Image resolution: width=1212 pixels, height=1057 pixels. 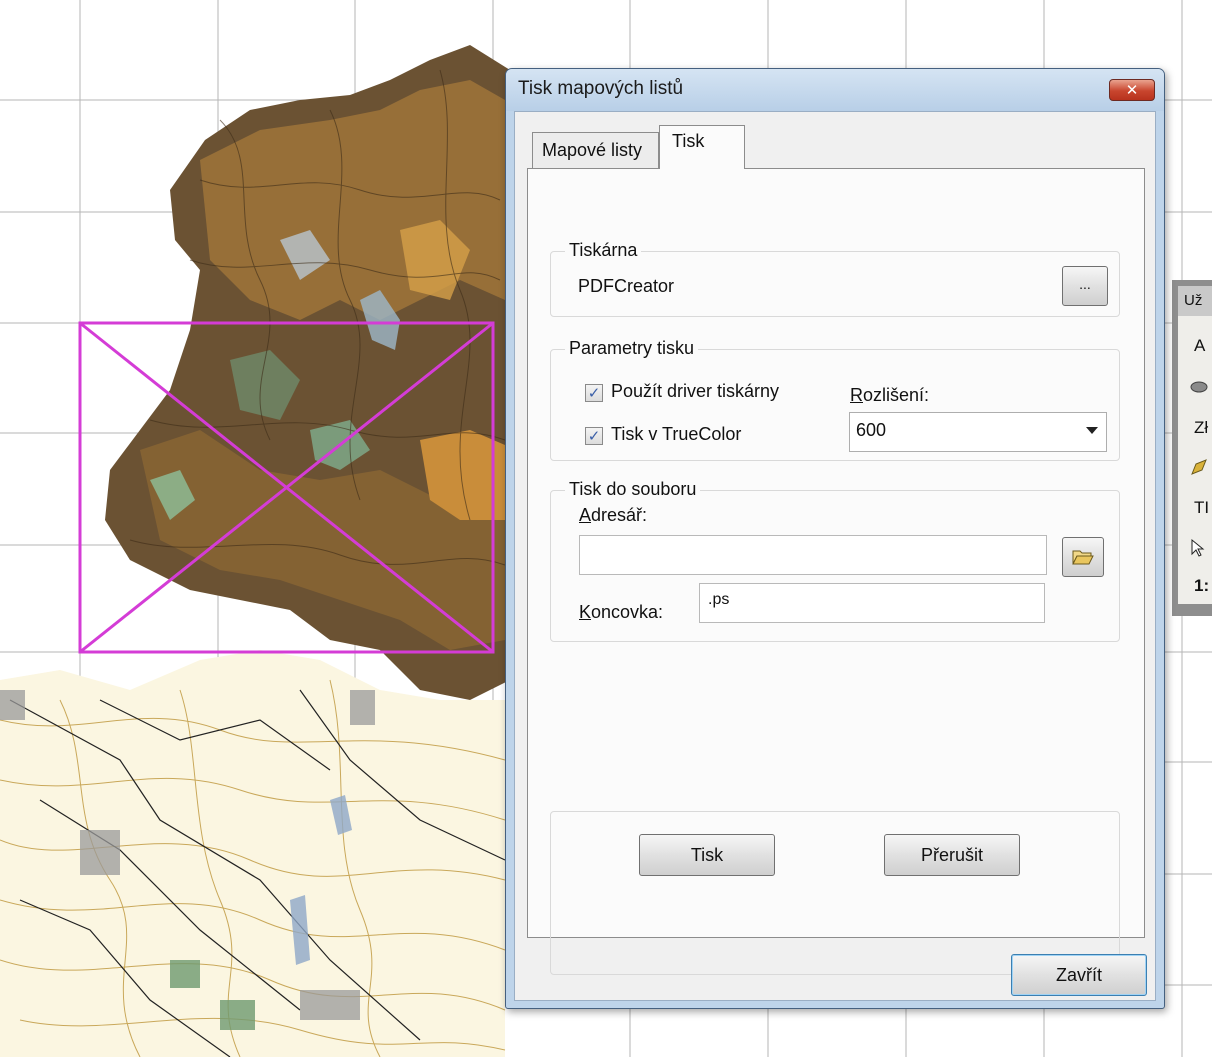 I want to click on print-button: Tisk, so click(x=707, y=855).